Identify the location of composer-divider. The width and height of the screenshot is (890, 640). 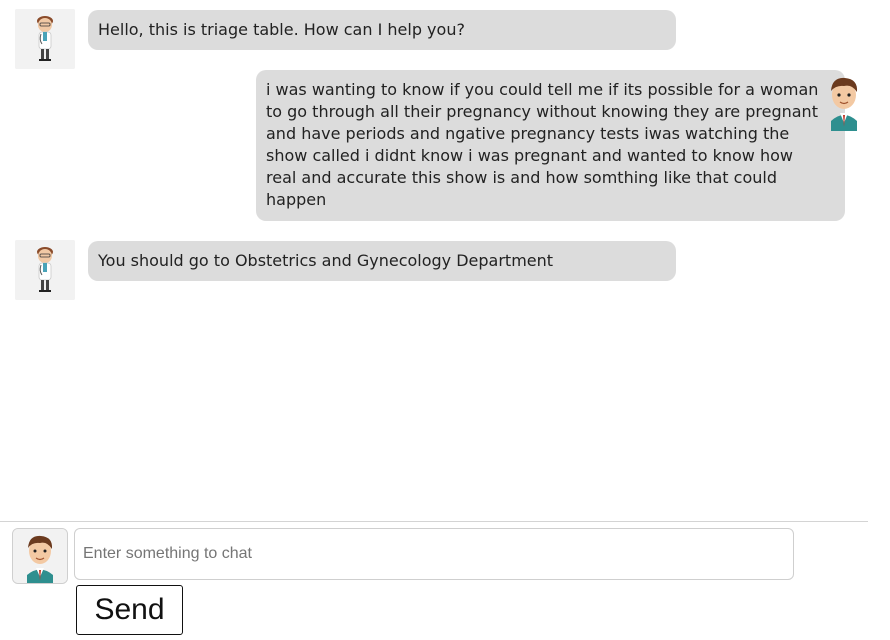
(434, 521).